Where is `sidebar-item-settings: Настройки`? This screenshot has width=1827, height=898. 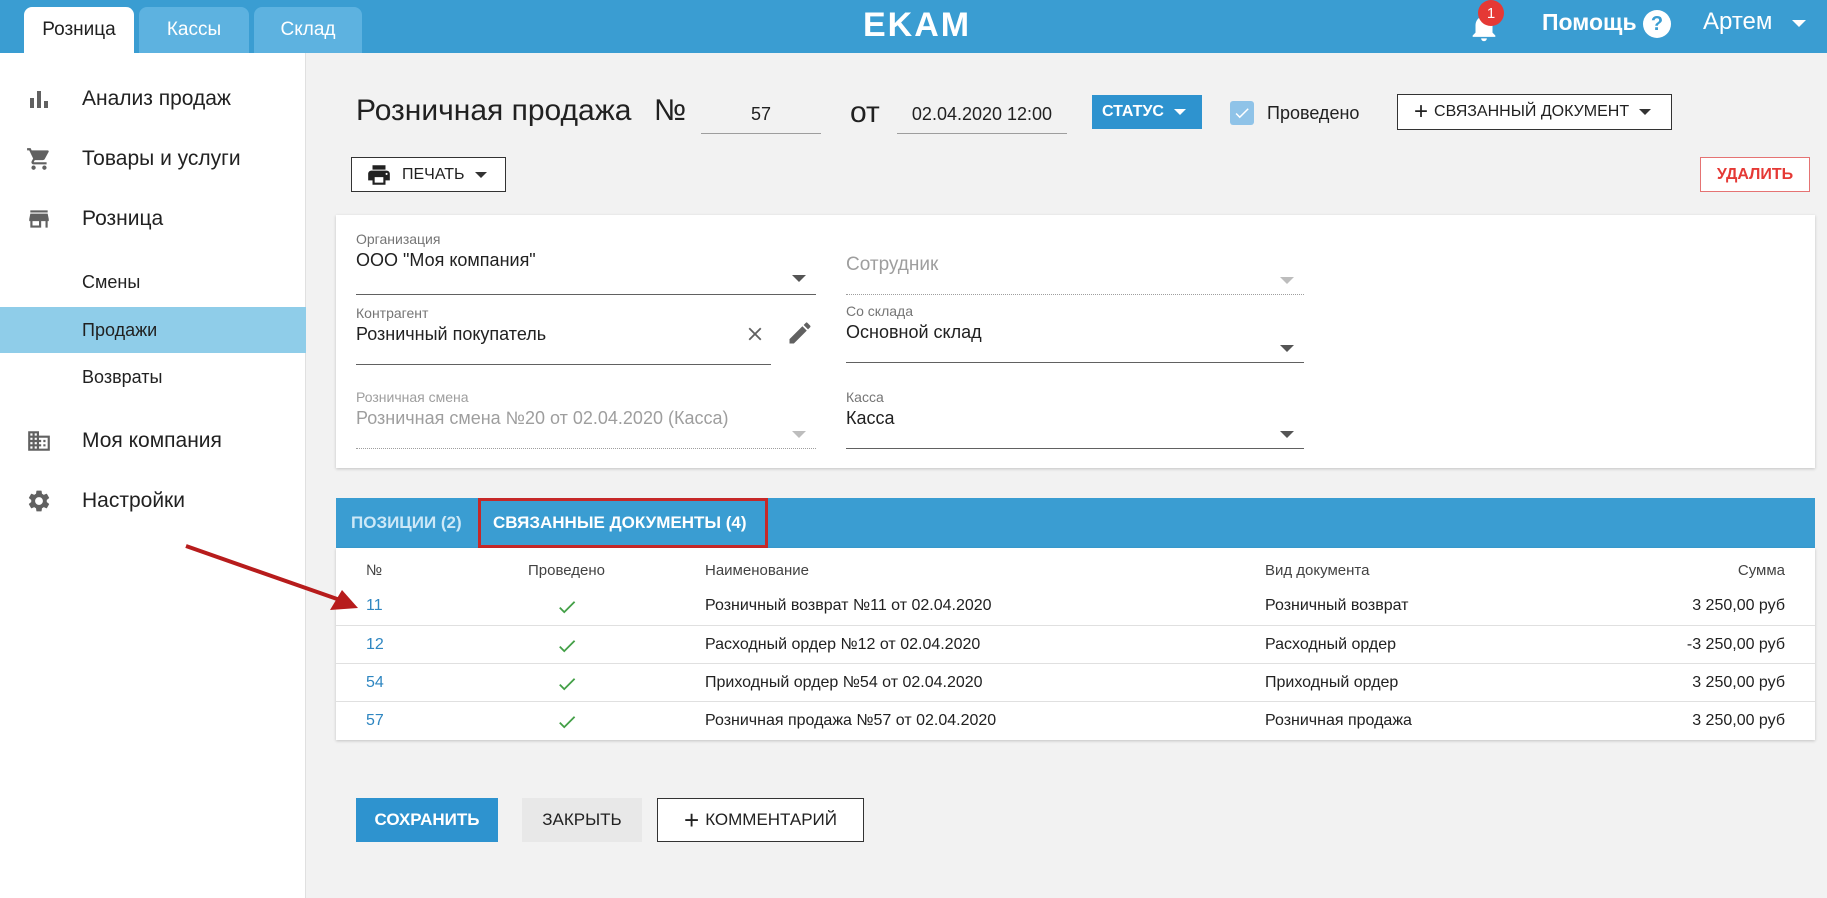 sidebar-item-settings: Настройки is located at coordinates (153, 501).